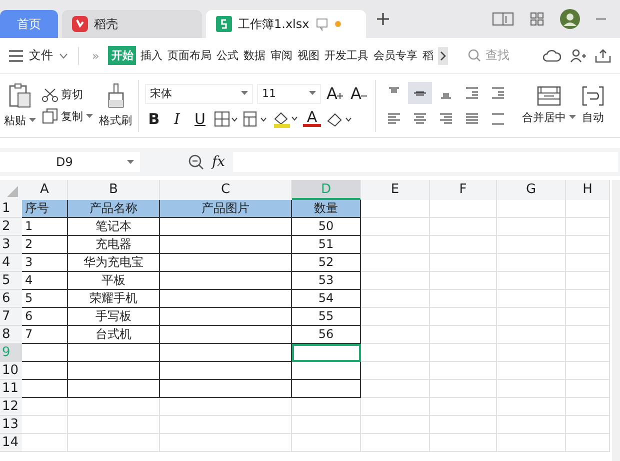  What do you see at coordinates (114, 335) in the screenshot?
I see `table-cell: 台式机` at bounding box center [114, 335].